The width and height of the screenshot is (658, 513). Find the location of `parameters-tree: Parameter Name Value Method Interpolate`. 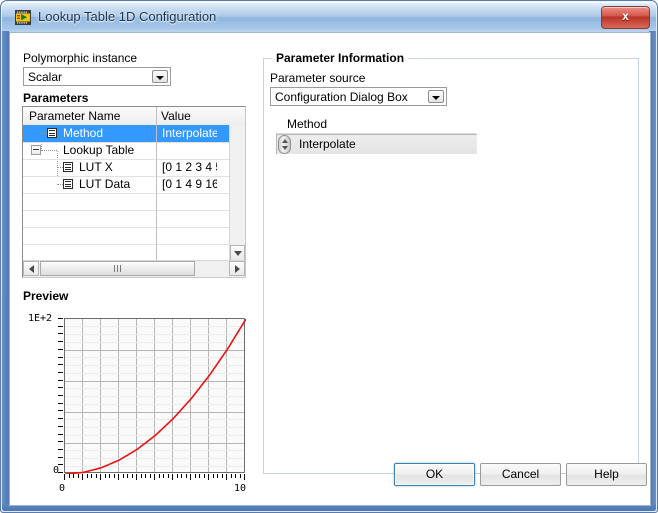

parameters-tree: Parameter Name Value Method Interpolate is located at coordinates (134, 192).